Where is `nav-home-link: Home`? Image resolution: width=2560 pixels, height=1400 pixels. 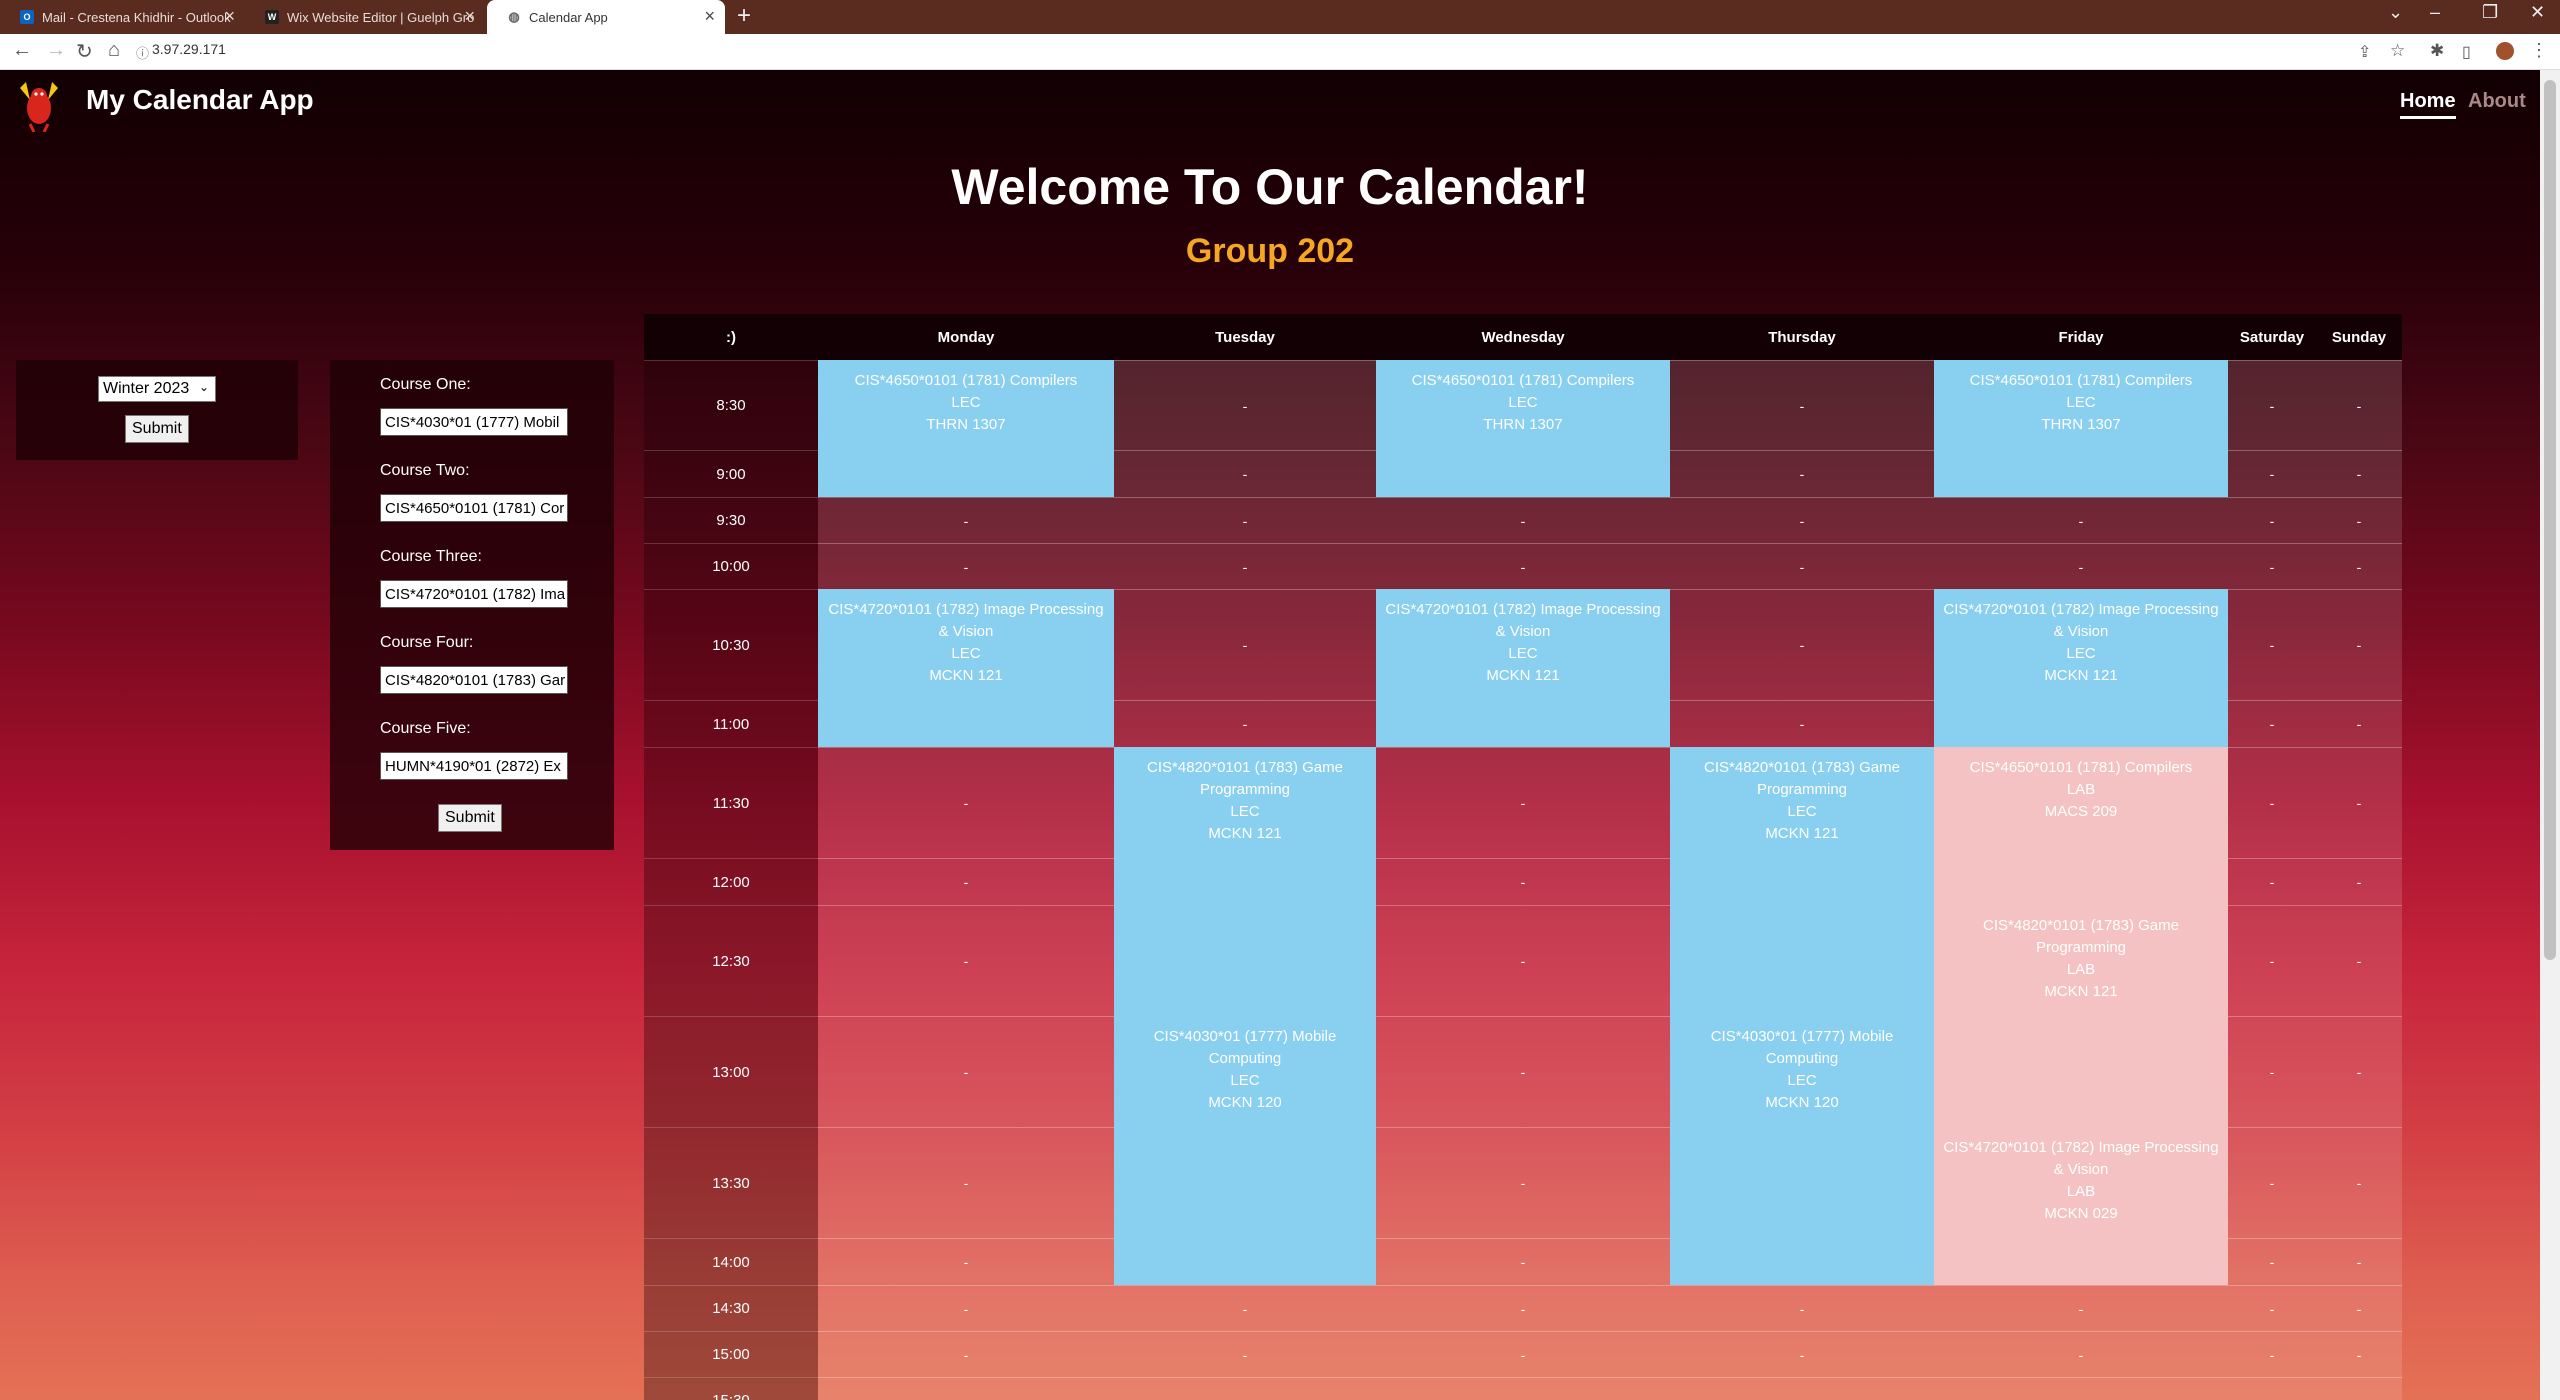
nav-home-link: Home is located at coordinates (2428, 104).